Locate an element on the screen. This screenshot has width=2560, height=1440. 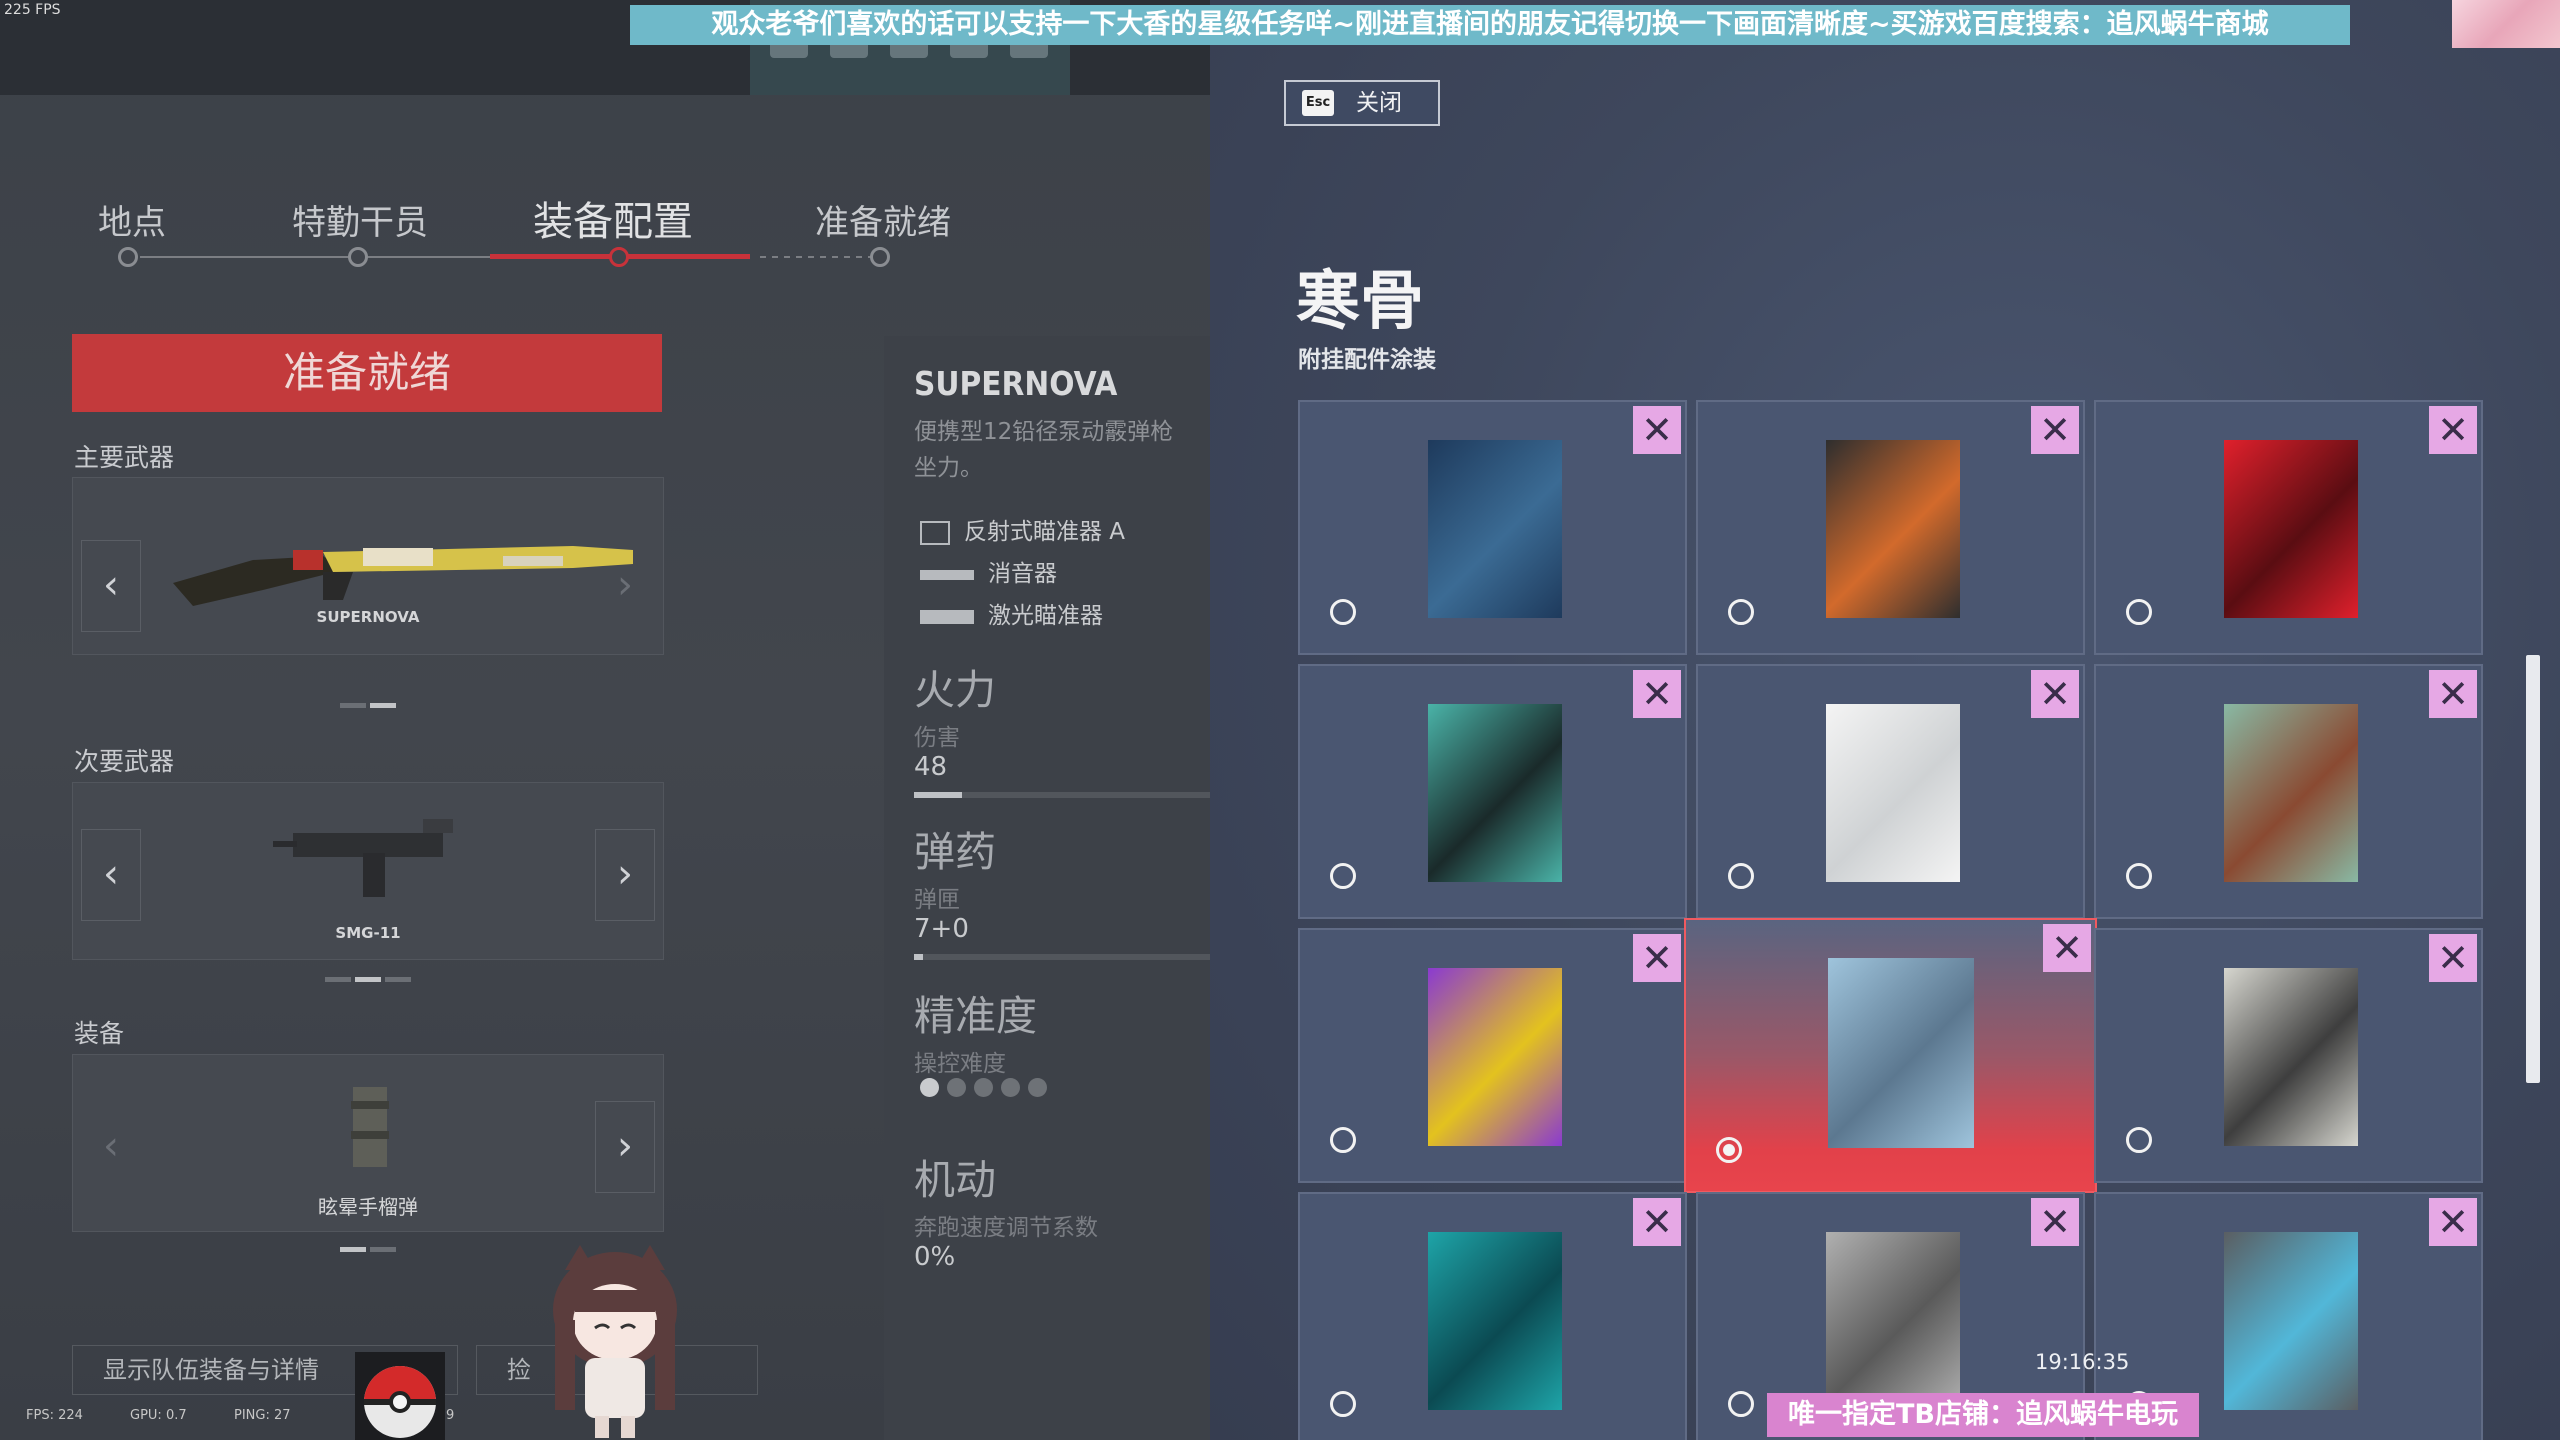
step-loadout: 装备配置 is located at coordinates (613, 218).